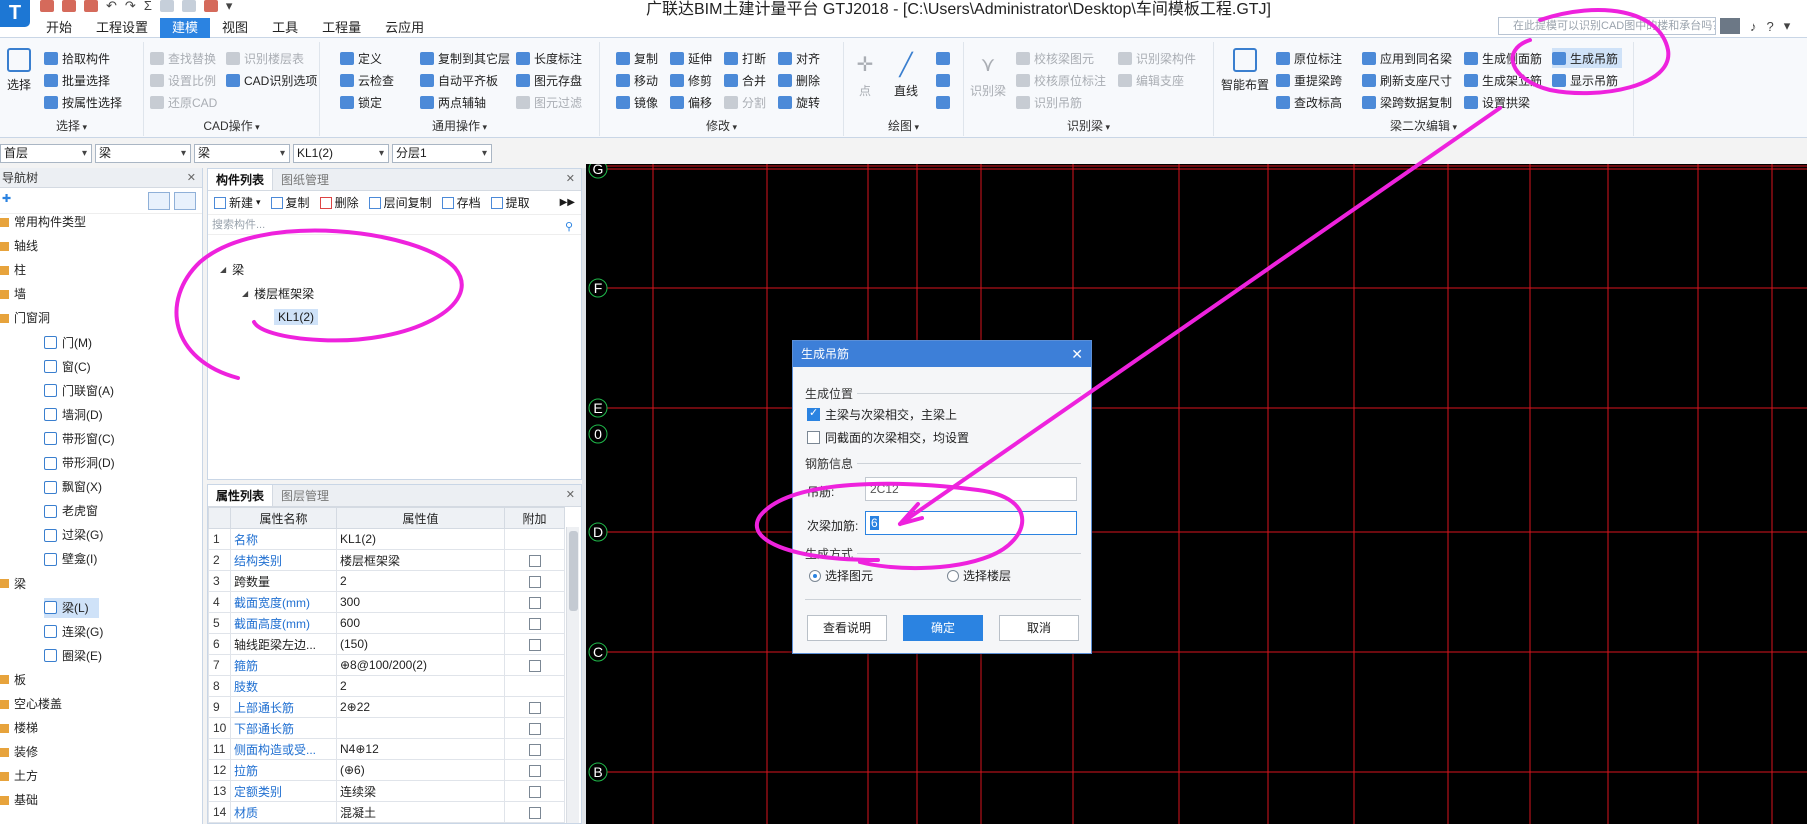 The height and width of the screenshot is (824, 1807). What do you see at coordinates (305, 179) in the screenshot?
I see `tab-drawing-manager: 图纸管理` at bounding box center [305, 179].